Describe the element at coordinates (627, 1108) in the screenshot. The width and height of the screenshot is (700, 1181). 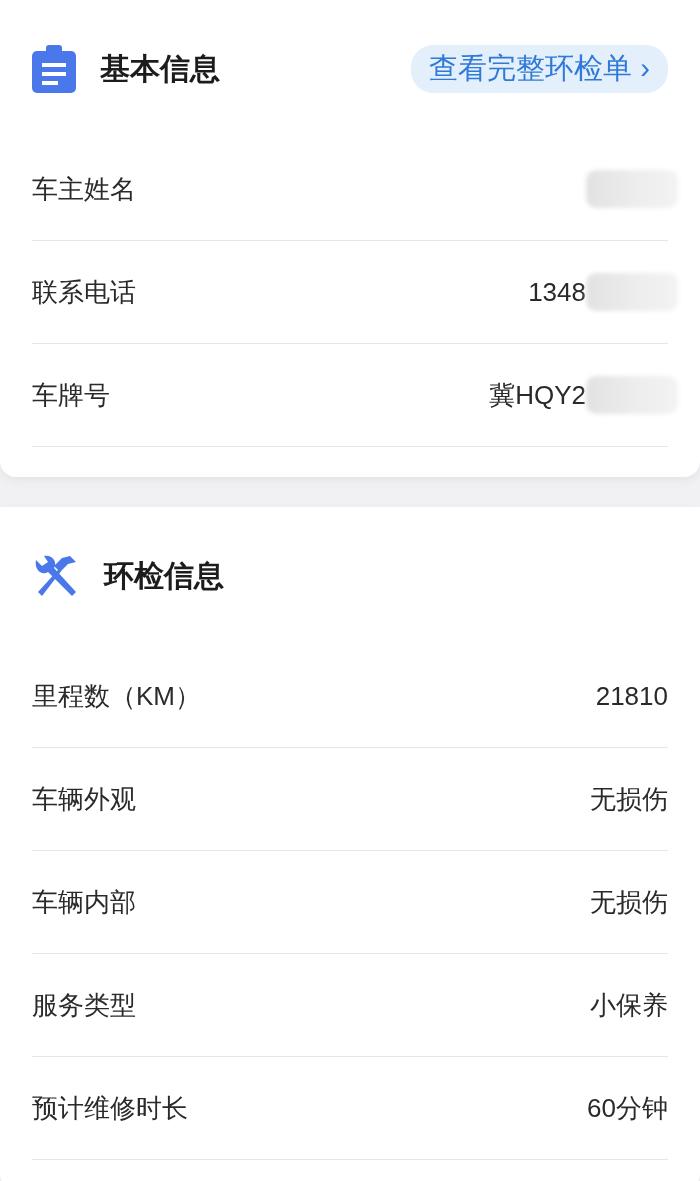
I see `field-value: 60分钟` at that location.